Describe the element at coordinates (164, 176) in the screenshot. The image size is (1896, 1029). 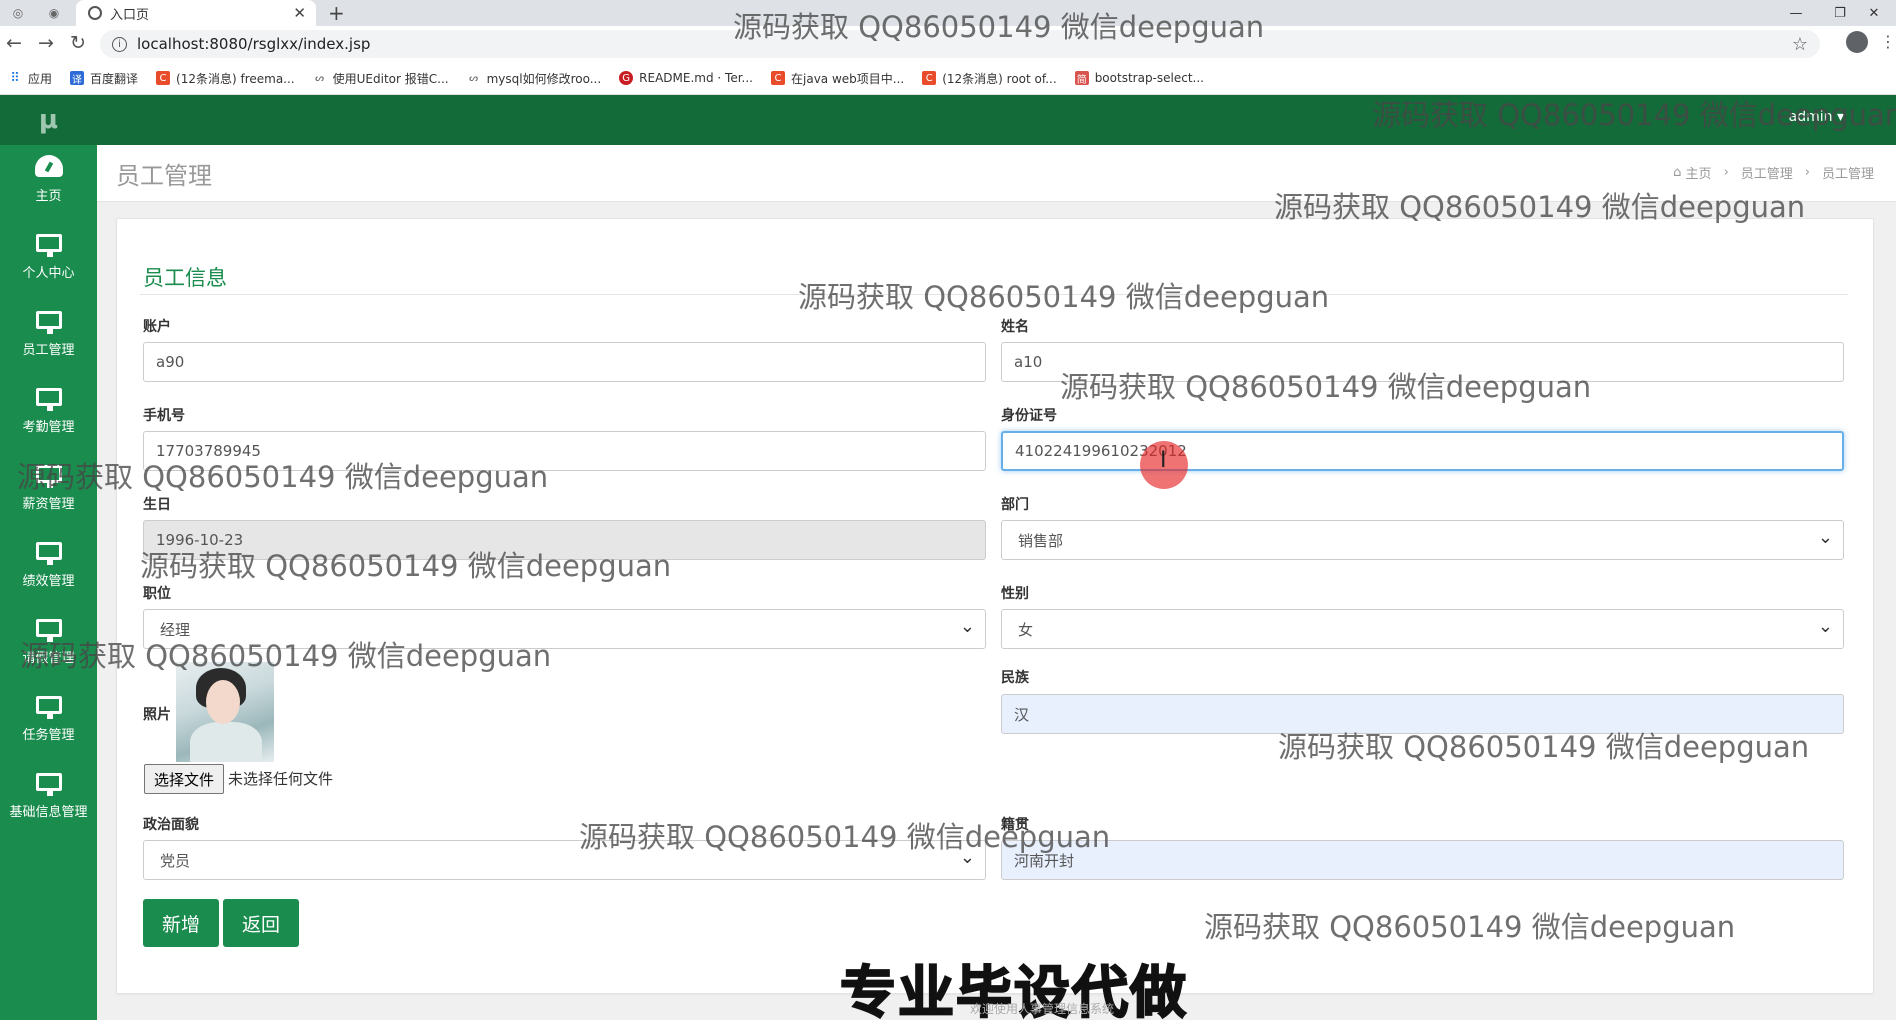
I see `page-title: 员工管理` at that location.